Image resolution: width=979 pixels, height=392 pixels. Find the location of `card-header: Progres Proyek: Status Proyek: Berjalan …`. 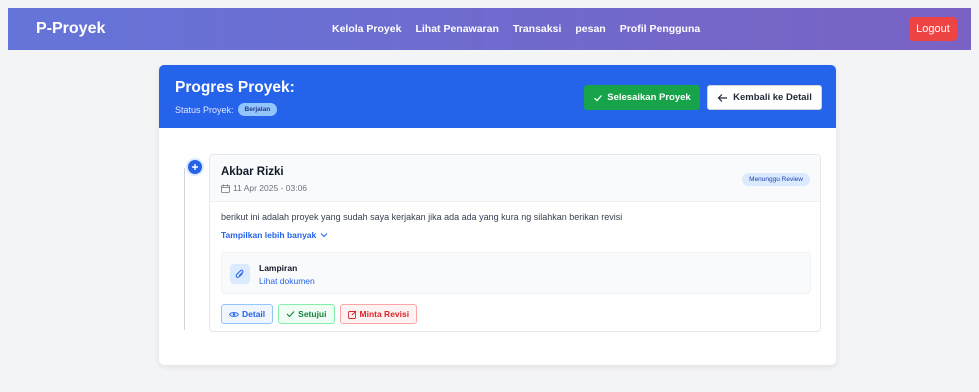

card-header: Progres Proyek: Status Proyek: Berjalan … is located at coordinates (497, 96).